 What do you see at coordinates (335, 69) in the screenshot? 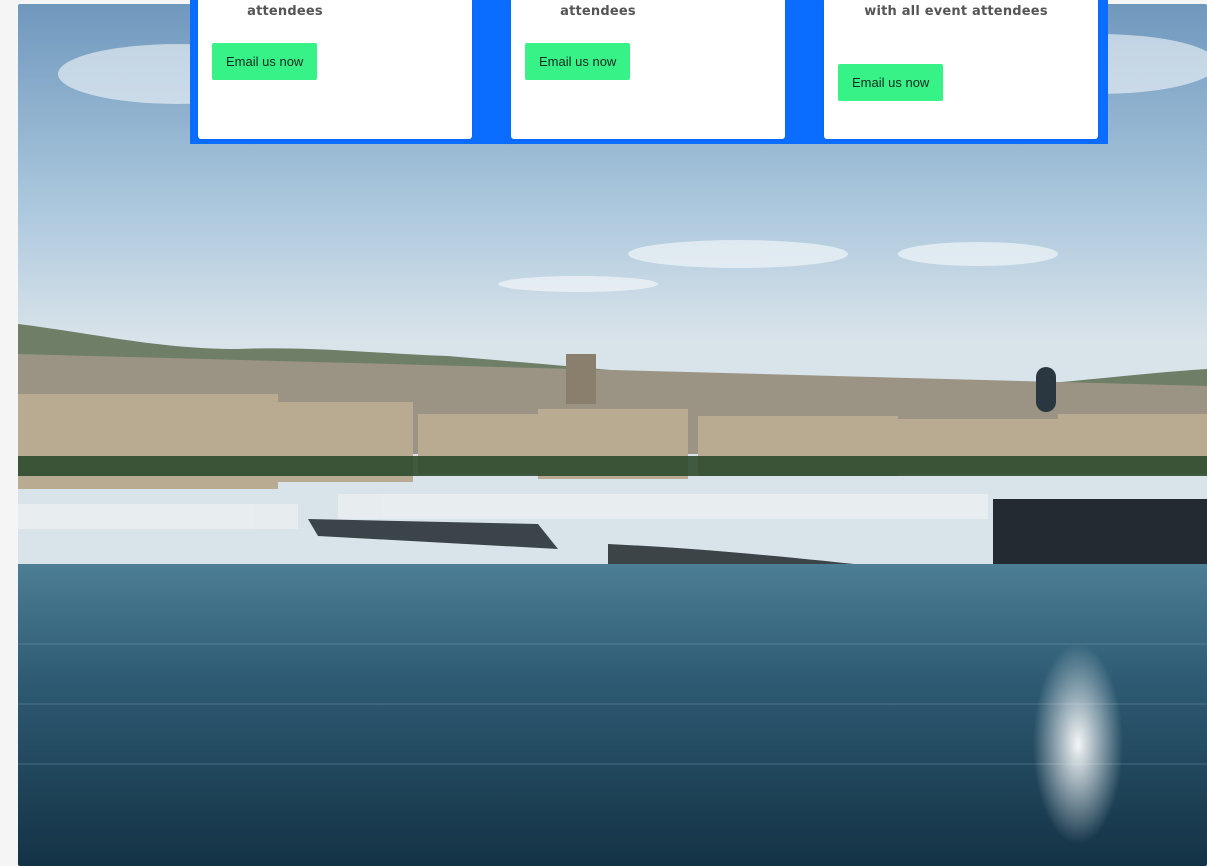
I see `contact-card-1: attendees Email us now` at bounding box center [335, 69].